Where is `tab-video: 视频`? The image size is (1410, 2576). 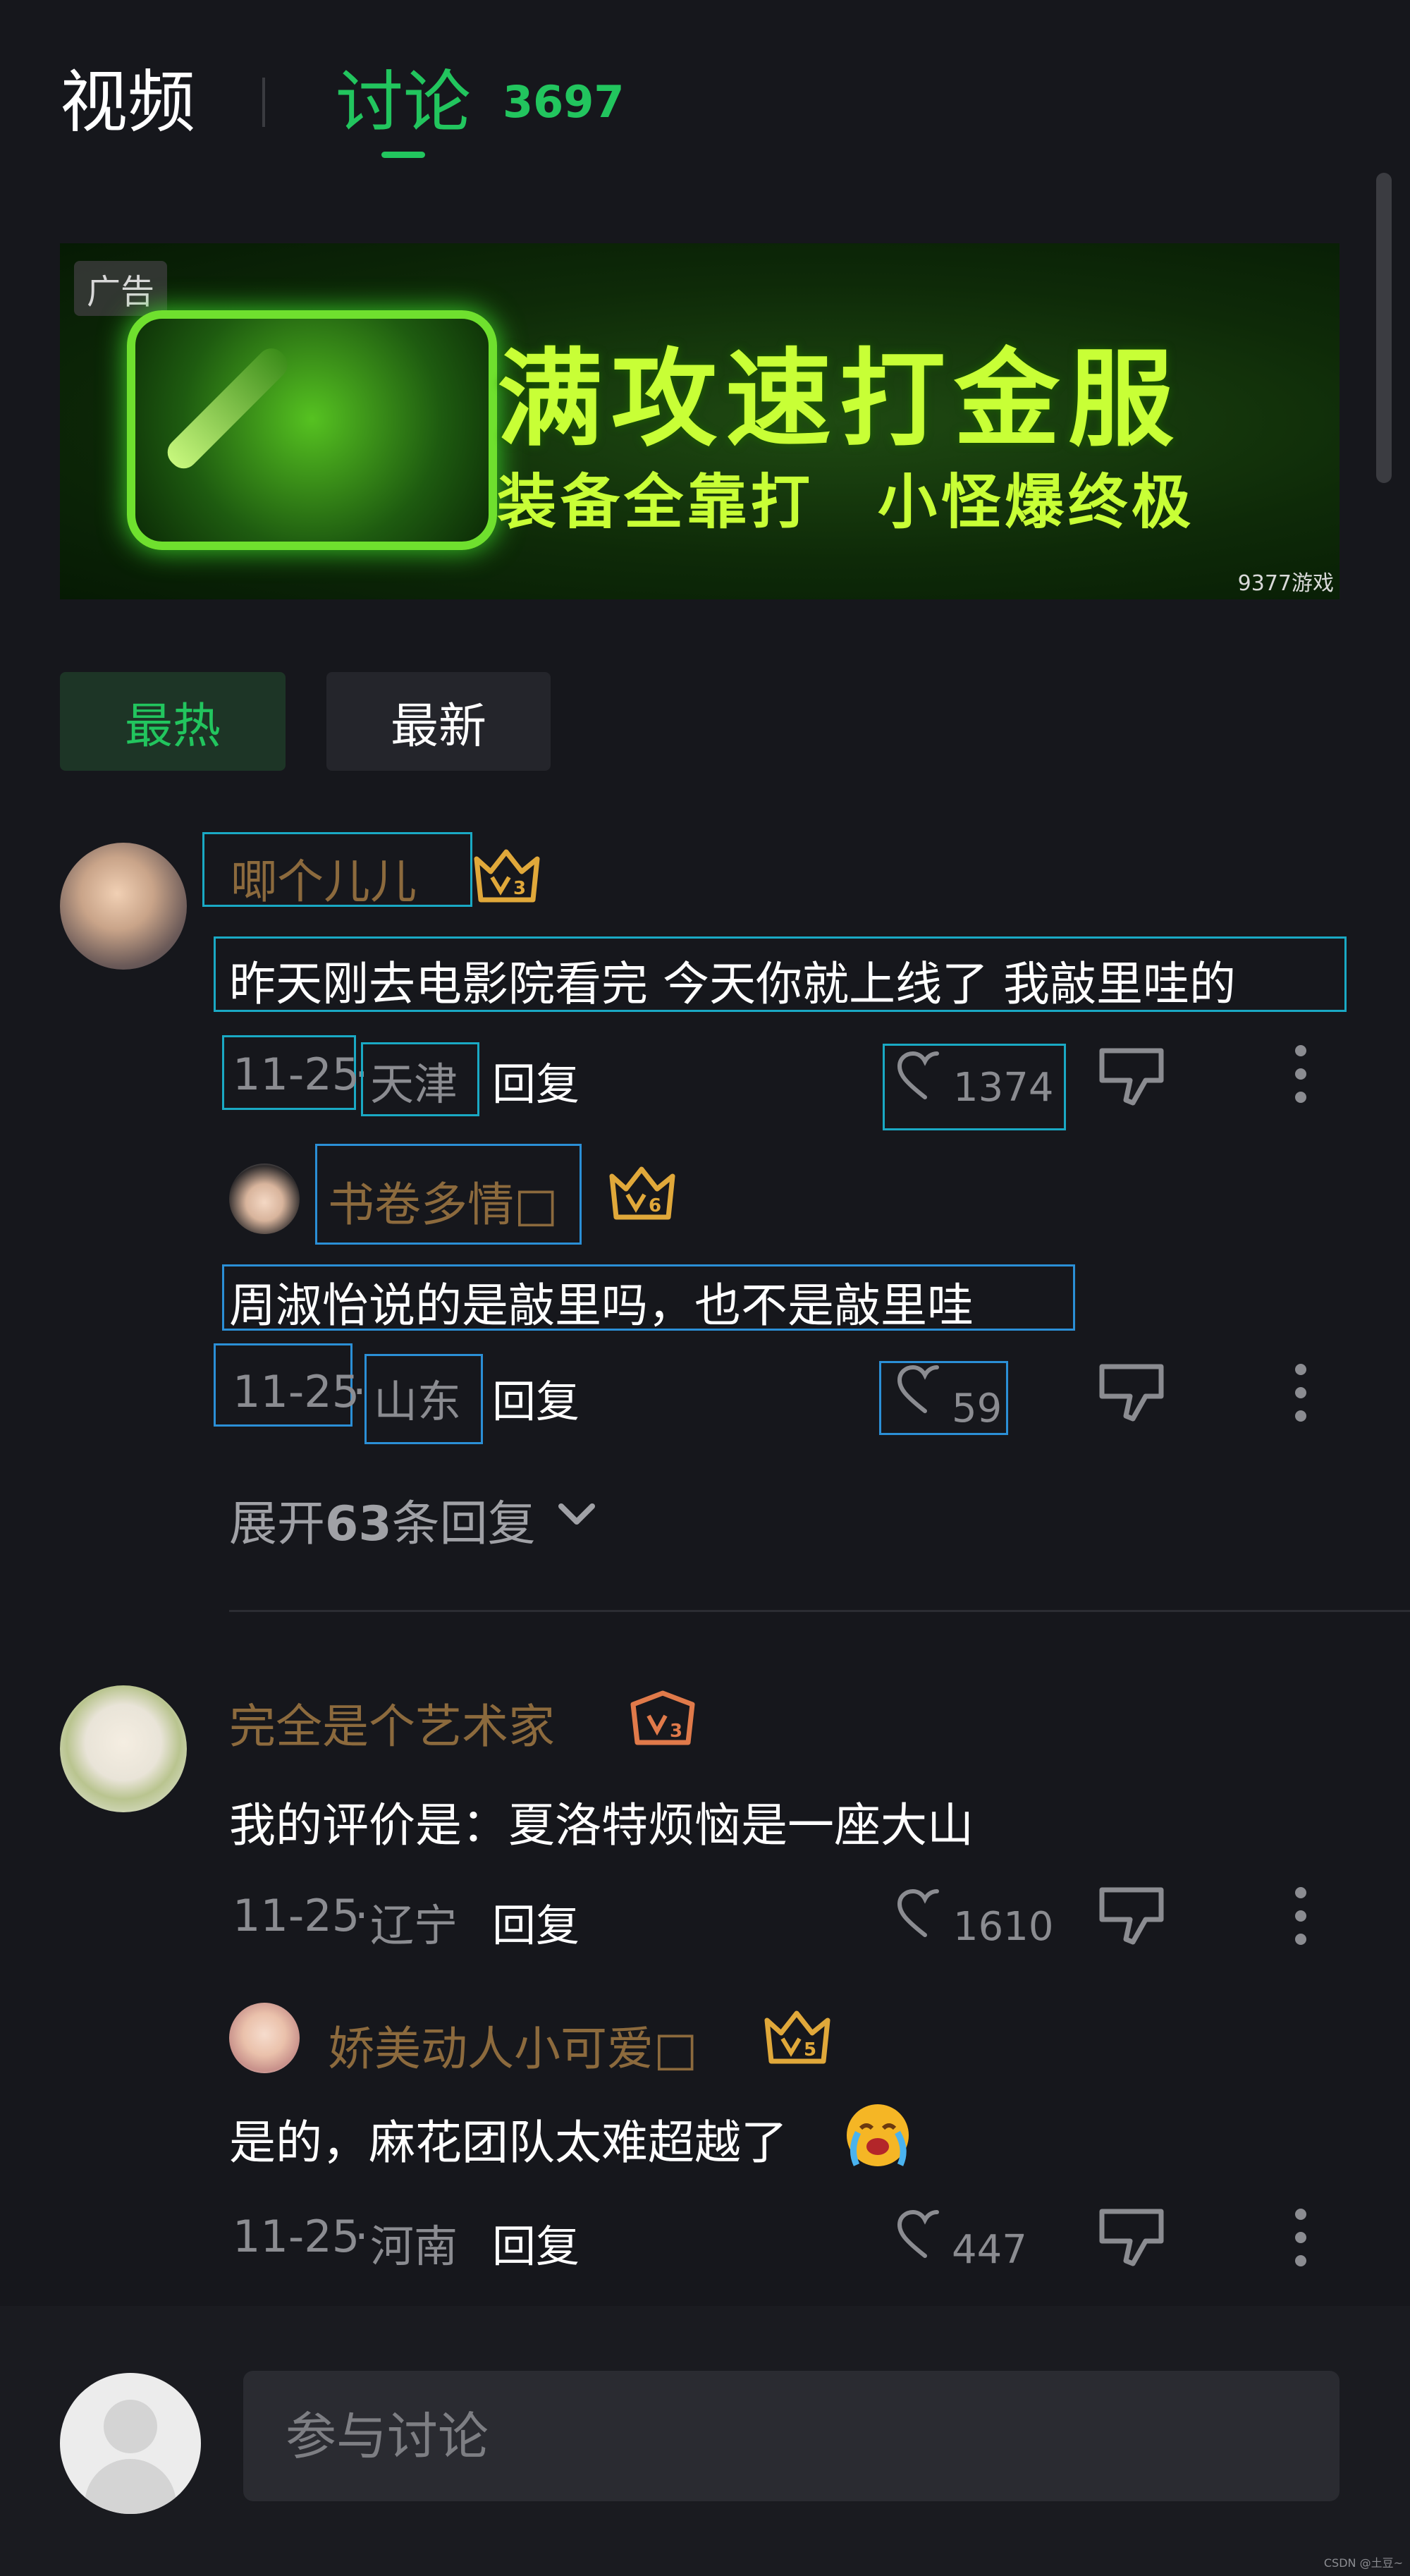
tab-video: 视频 is located at coordinates (127, 102).